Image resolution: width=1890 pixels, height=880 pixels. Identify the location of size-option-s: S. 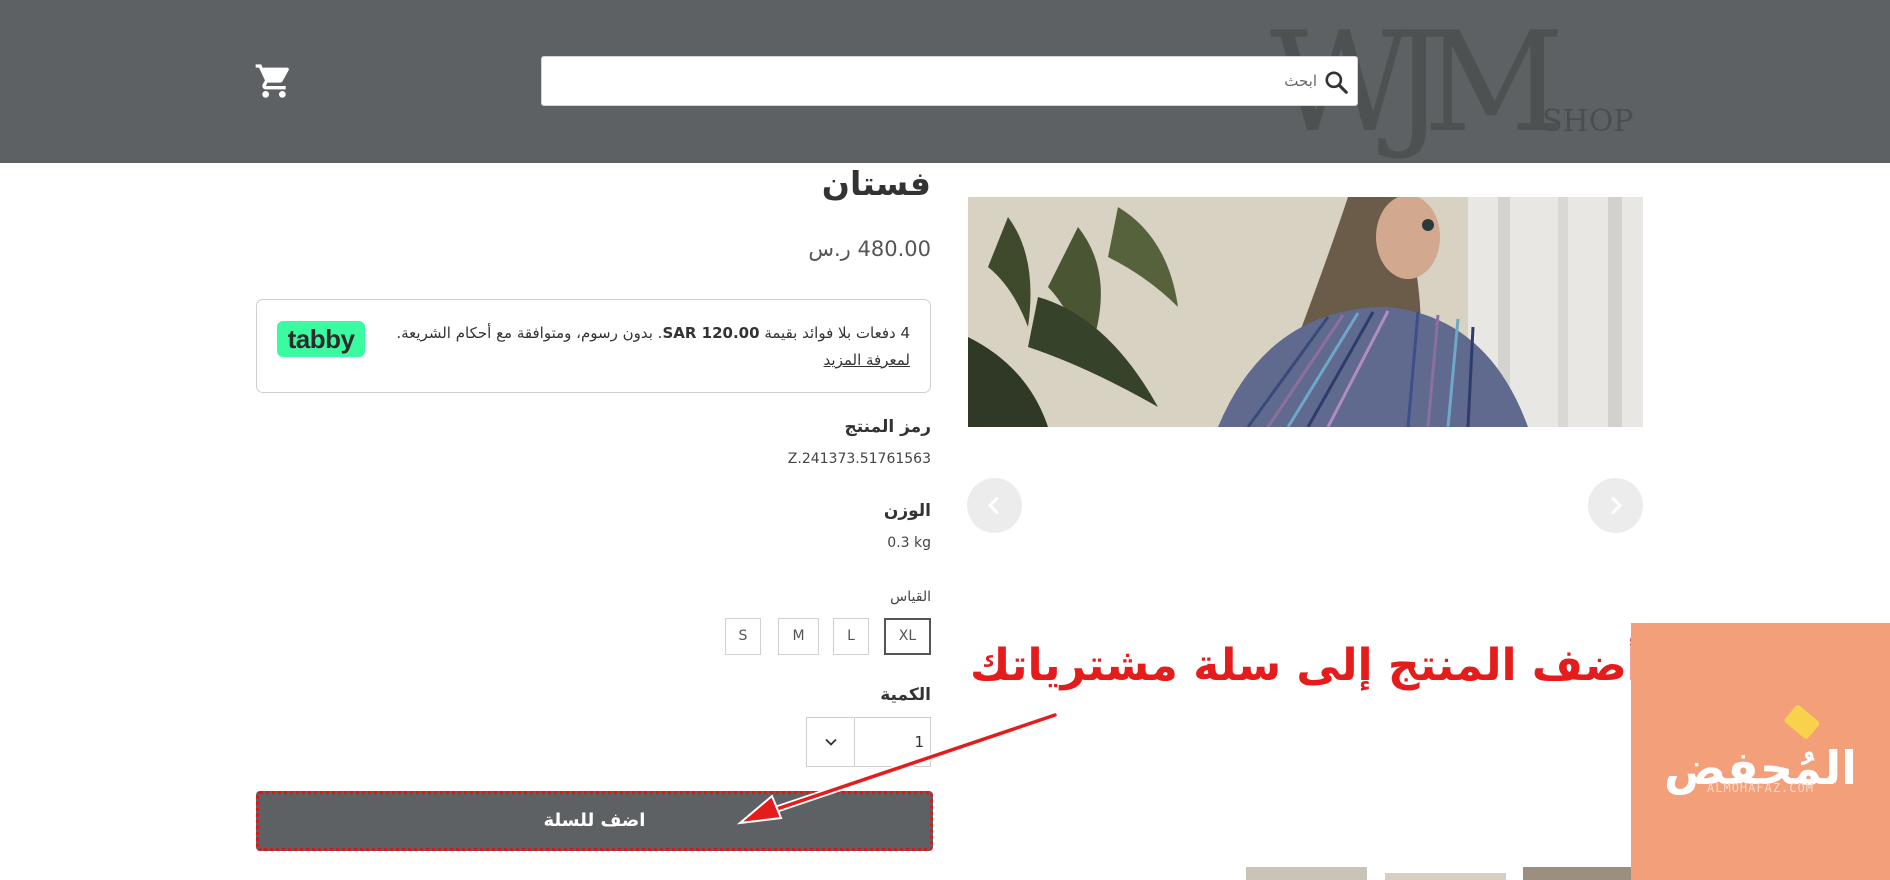
(743, 636).